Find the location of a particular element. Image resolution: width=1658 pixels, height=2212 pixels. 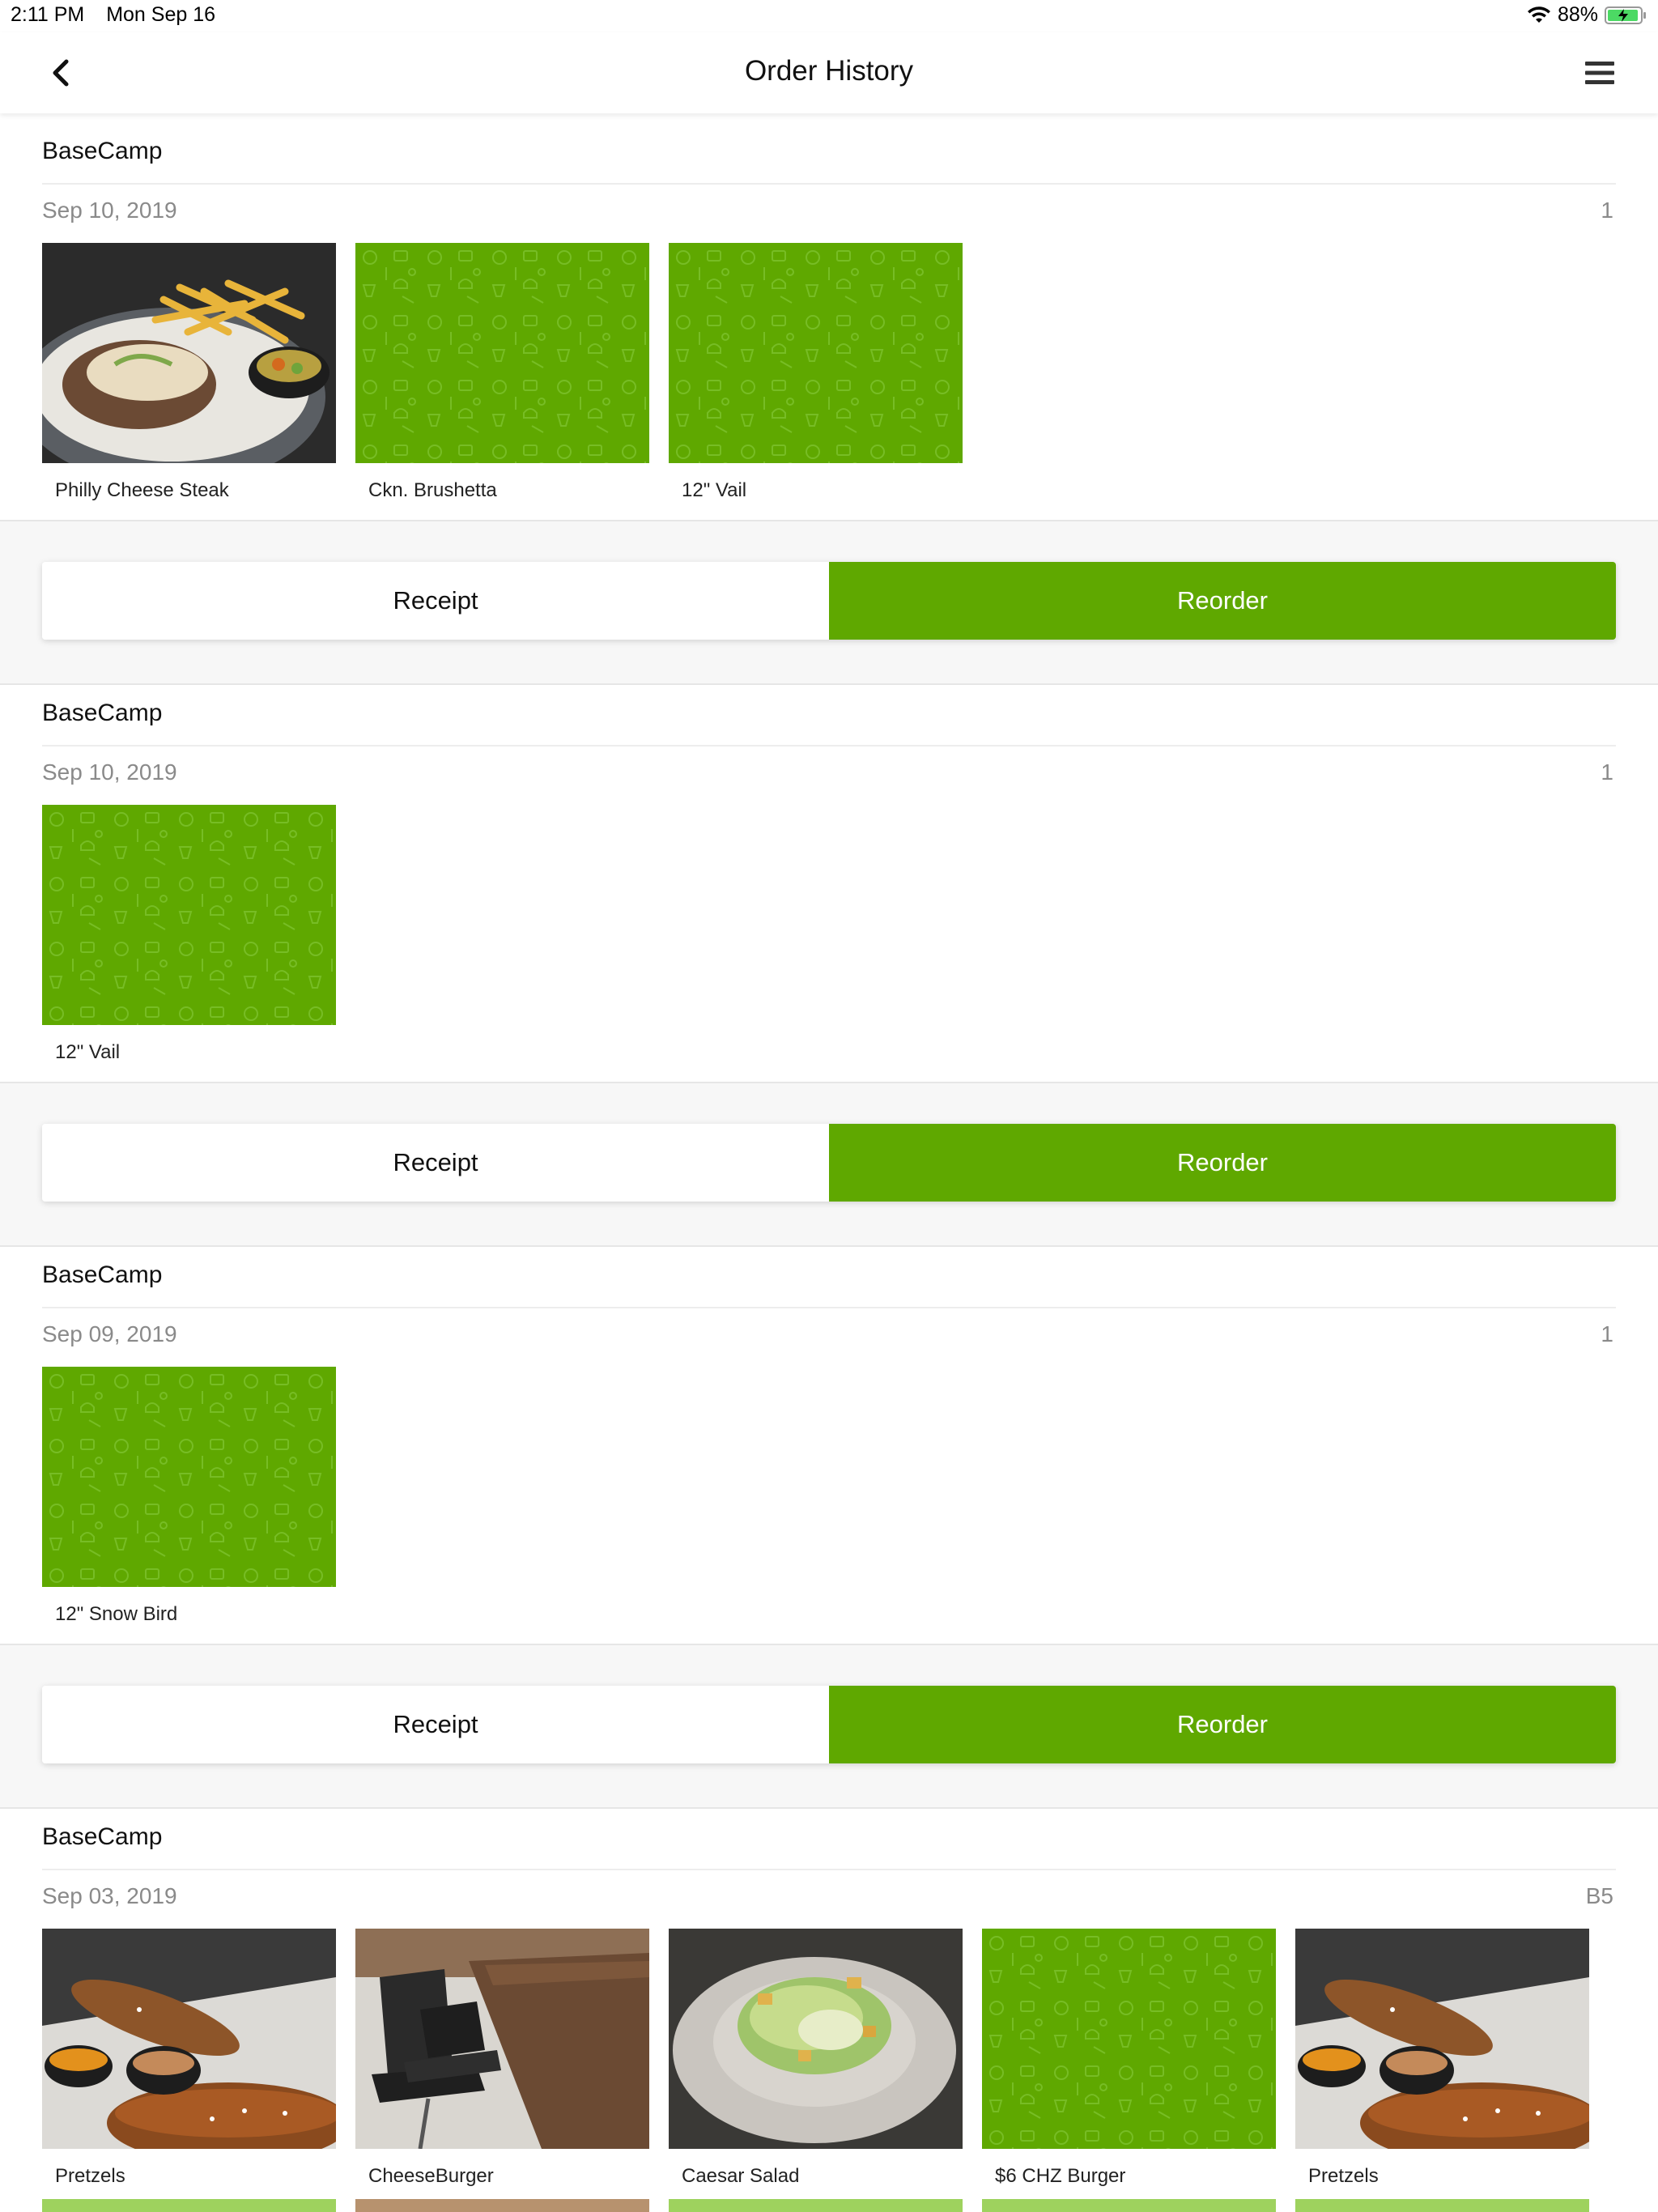

item-name: Ckn. Brushetta is located at coordinates (432, 490).